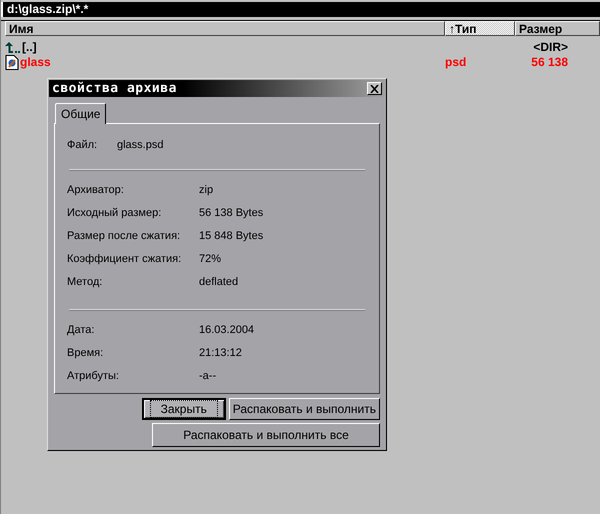 The height and width of the screenshot is (514, 600). What do you see at coordinates (93, 376) in the screenshot?
I see `property-label: Атрибуты:` at bounding box center [93, 376].